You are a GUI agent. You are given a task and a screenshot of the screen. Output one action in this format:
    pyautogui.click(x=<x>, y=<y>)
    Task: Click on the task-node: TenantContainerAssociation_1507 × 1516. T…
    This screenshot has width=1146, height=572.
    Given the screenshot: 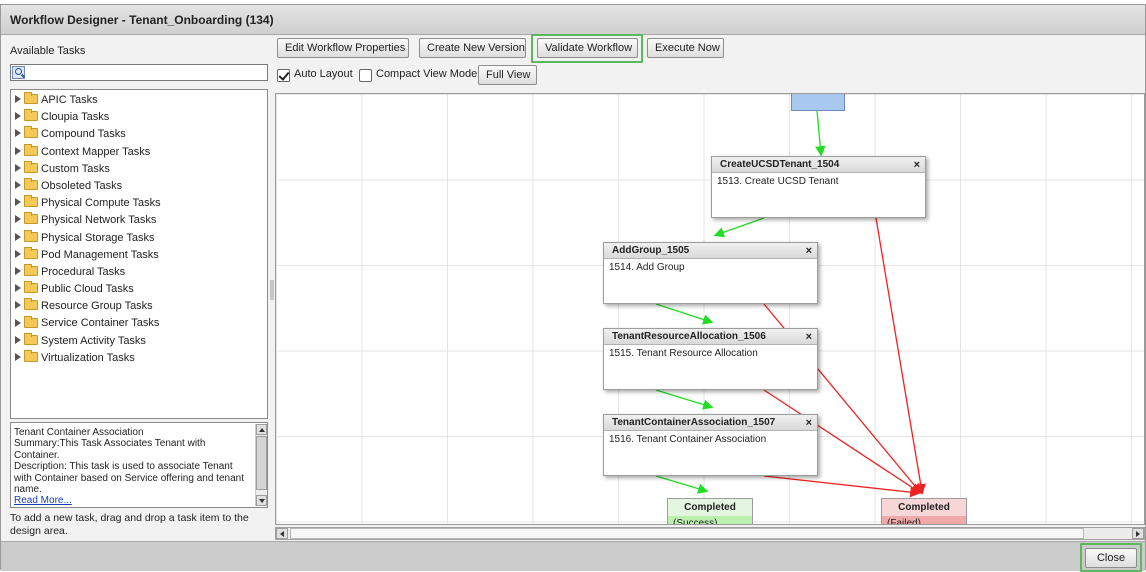 What is the action you would take?
    pyautogui.click(x=710, y=445)
    